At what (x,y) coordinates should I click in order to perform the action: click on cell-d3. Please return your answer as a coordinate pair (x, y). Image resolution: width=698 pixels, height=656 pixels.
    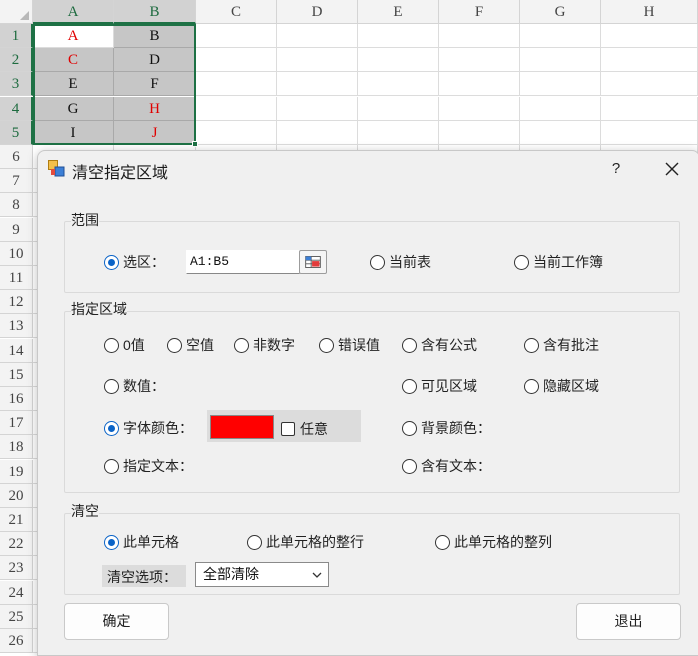
    Looking at the image, I should click on (317, 84).